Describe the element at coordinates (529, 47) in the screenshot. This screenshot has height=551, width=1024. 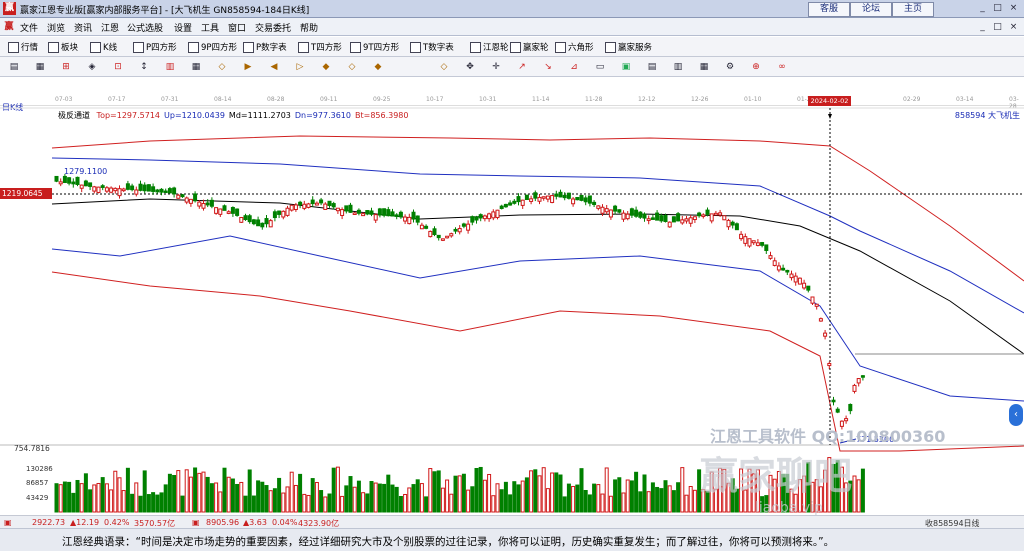
I see `toolbar-button-10: 赢家轮` at that location.